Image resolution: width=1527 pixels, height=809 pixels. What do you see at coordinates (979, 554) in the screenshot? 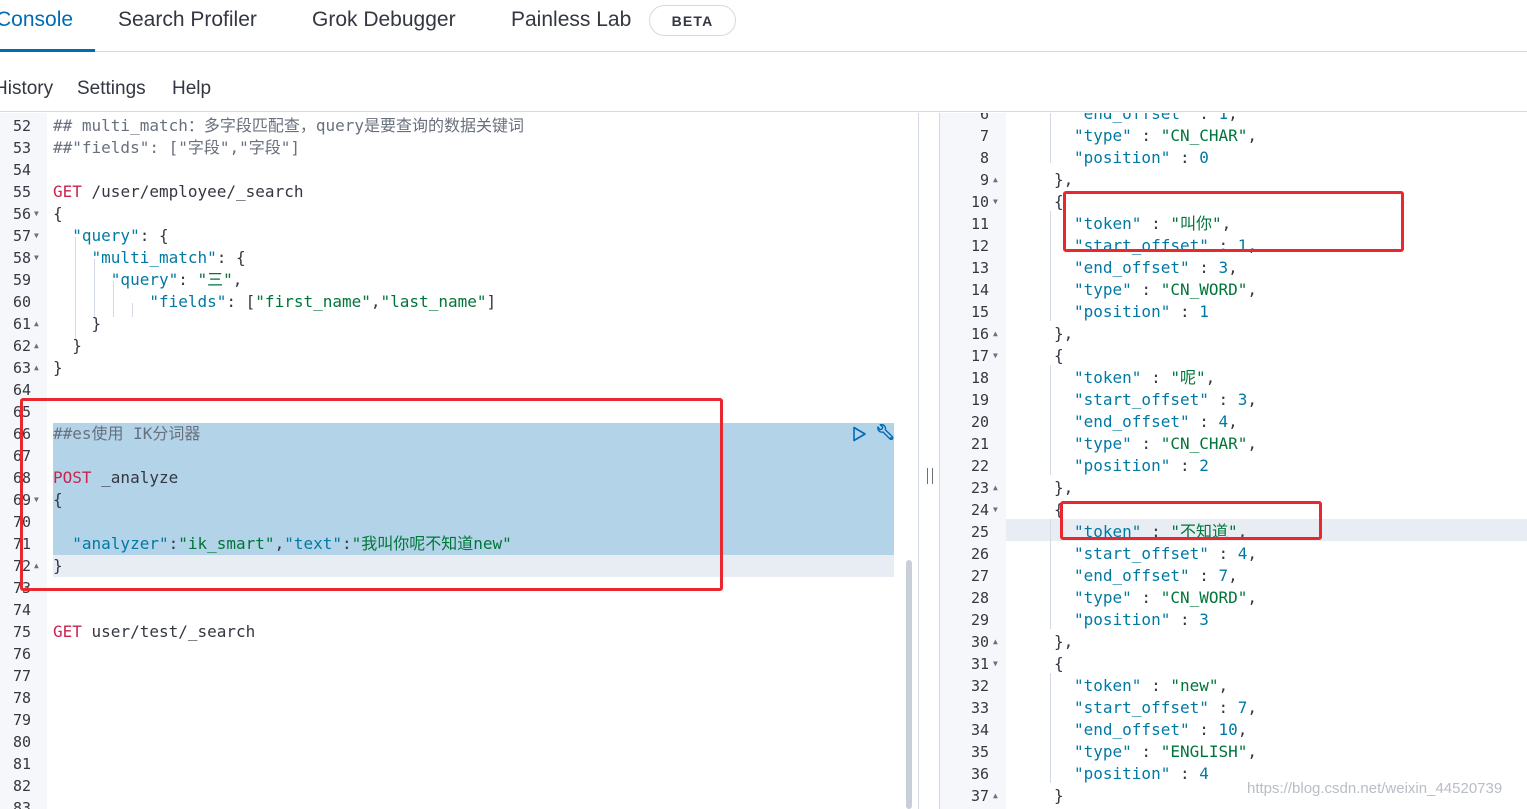
I see `line-number: 26` at bounding box center [979, 554].